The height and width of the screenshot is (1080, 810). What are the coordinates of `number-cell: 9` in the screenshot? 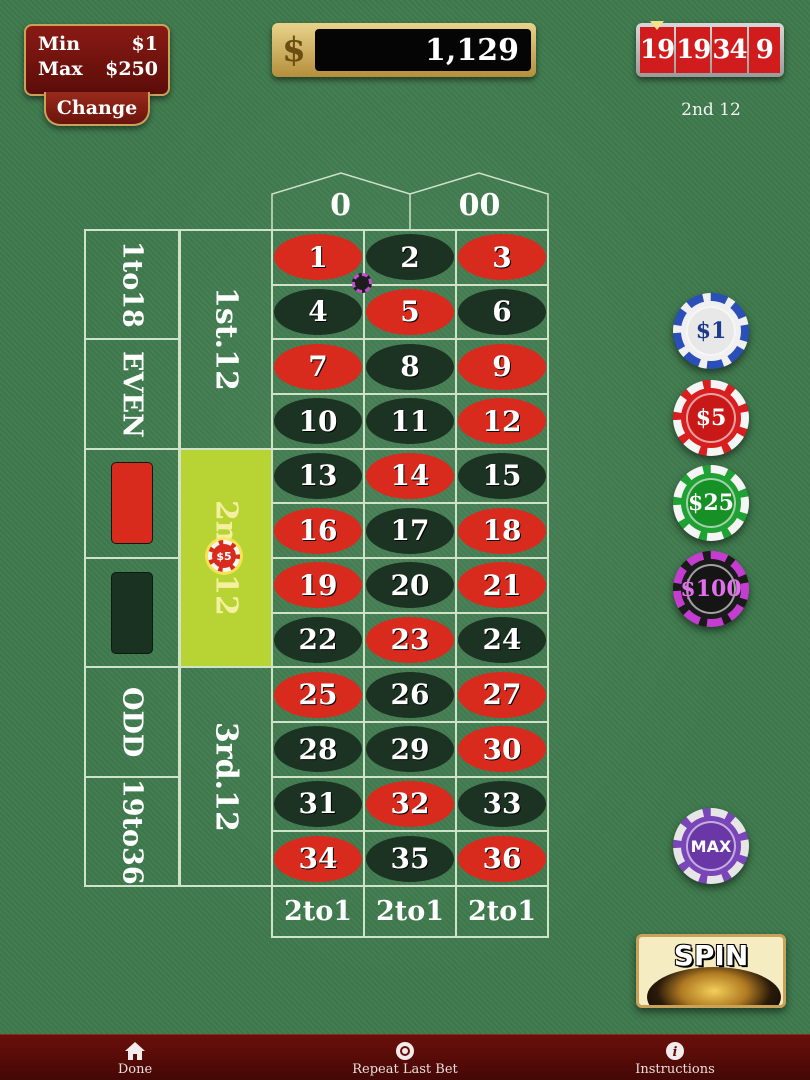 It's located at (502, 366).